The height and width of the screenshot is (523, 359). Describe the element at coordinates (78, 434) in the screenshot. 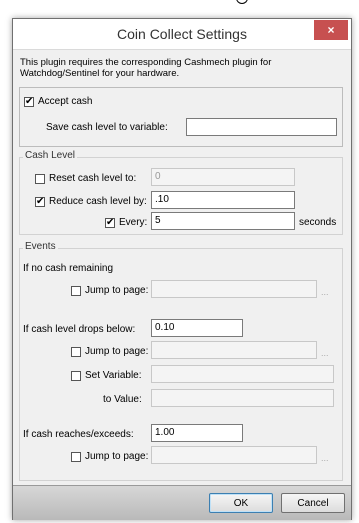

I see `reaches-label: If cash reaches/exceeds:` at that location.